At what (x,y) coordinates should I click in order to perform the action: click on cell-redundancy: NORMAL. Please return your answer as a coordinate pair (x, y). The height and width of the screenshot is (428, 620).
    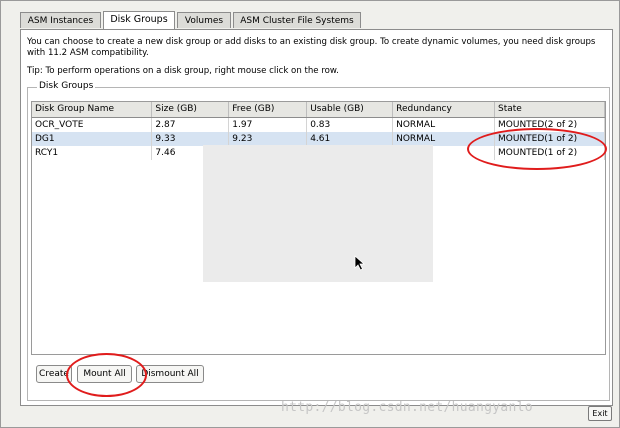
    Looking at the image, I should click on (444, 124).